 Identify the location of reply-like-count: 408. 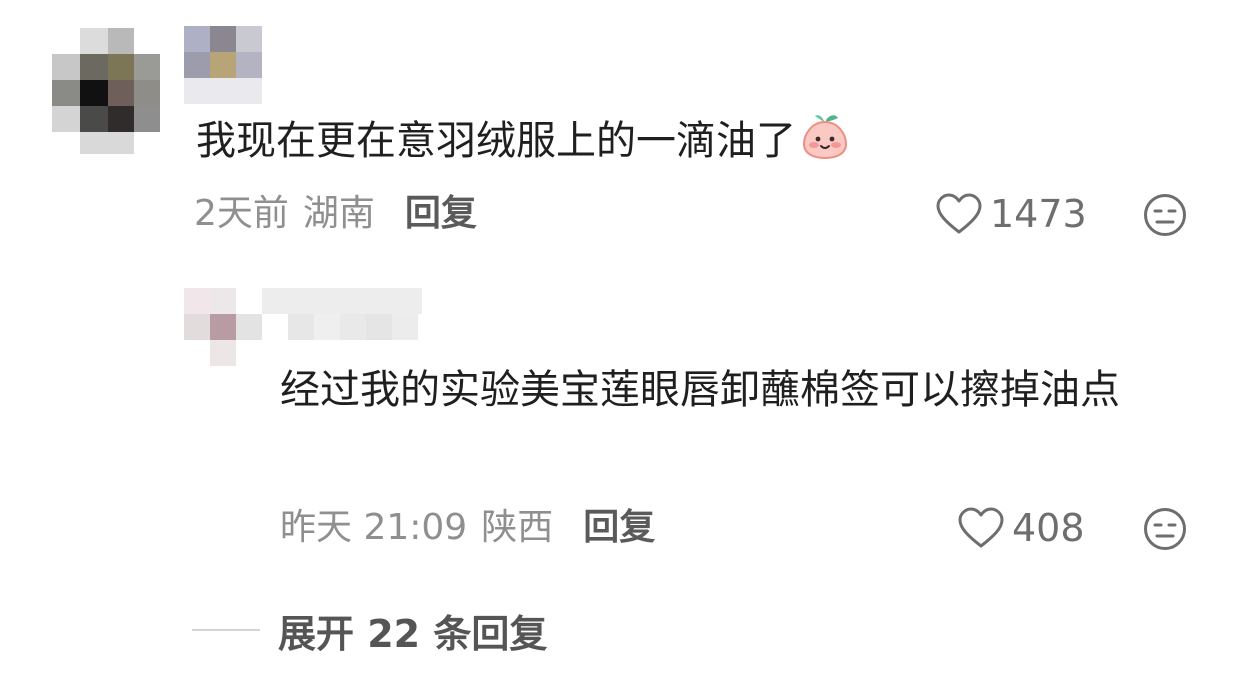
(1048, 528).